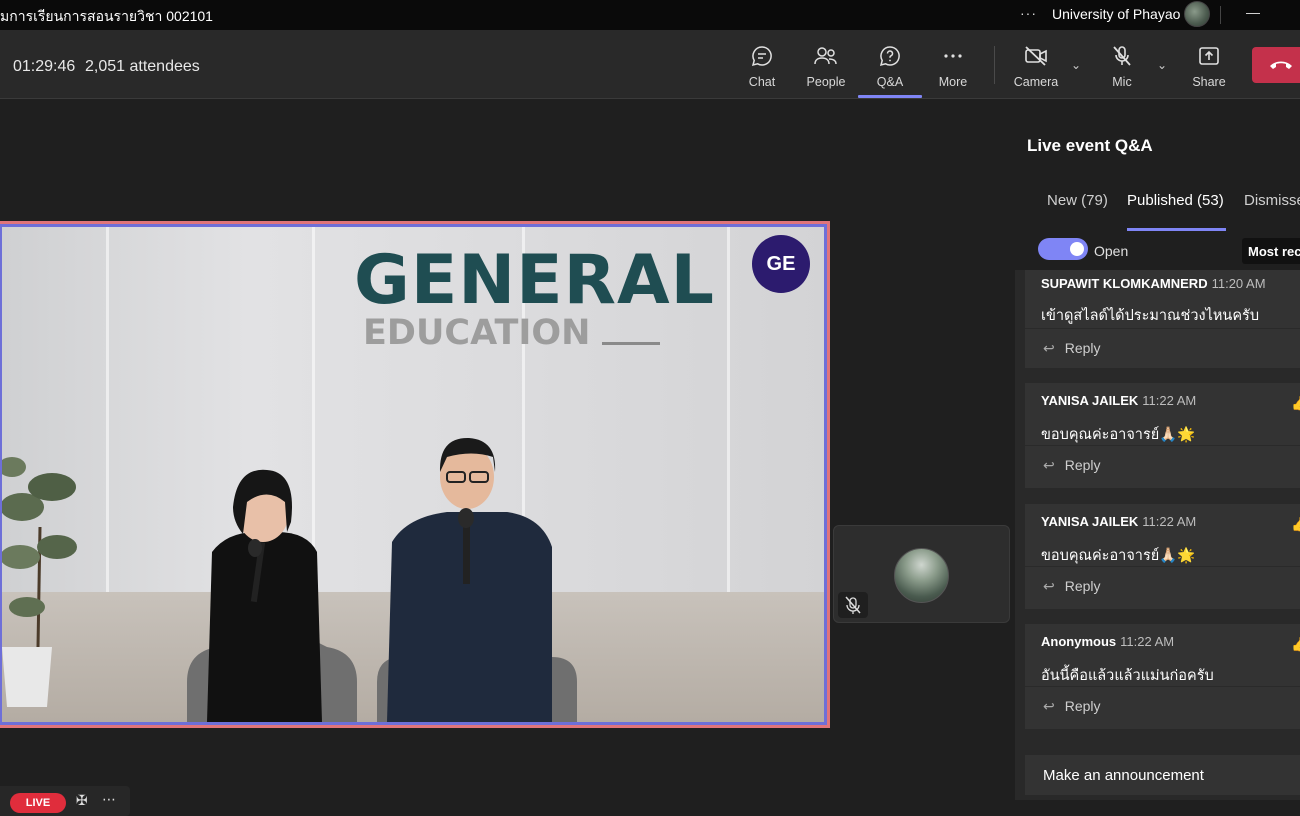 The image size is (1300, 816). Describe the element at coordinates (825, 56) in the screenshot. I see `people-icon` at that location.